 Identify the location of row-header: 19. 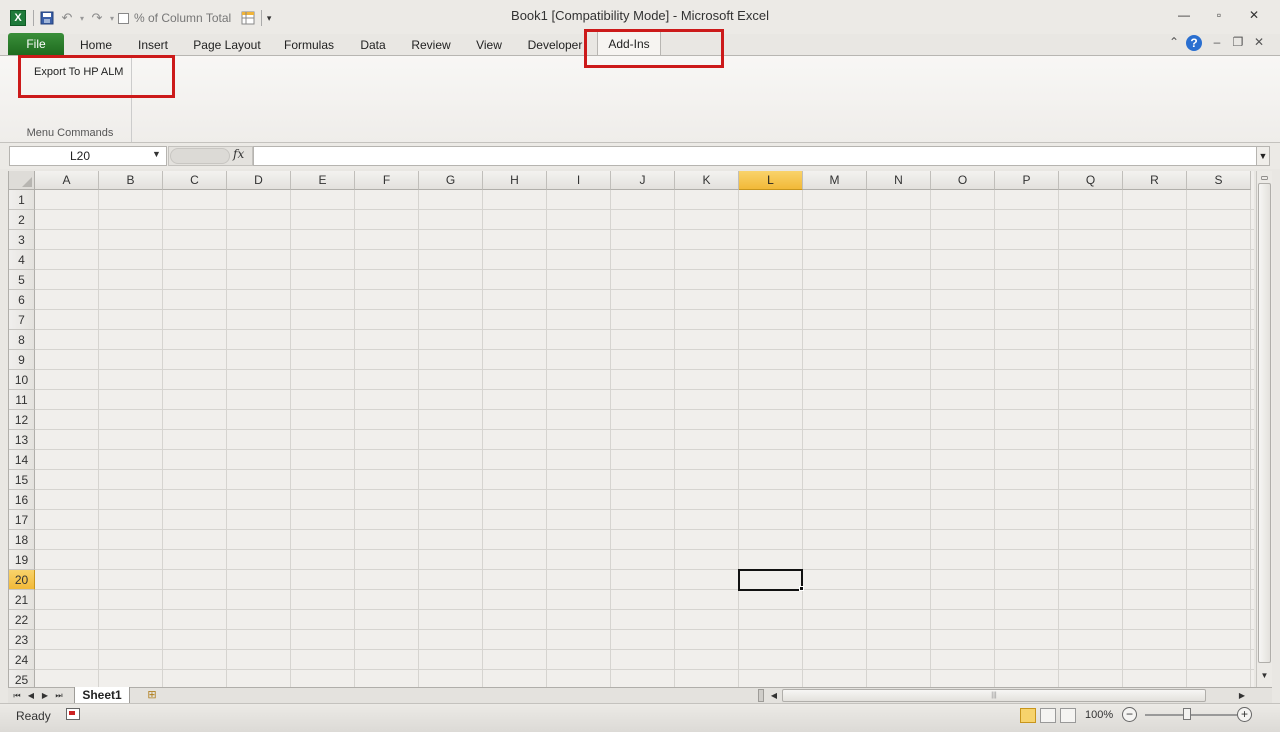
(22, 560).